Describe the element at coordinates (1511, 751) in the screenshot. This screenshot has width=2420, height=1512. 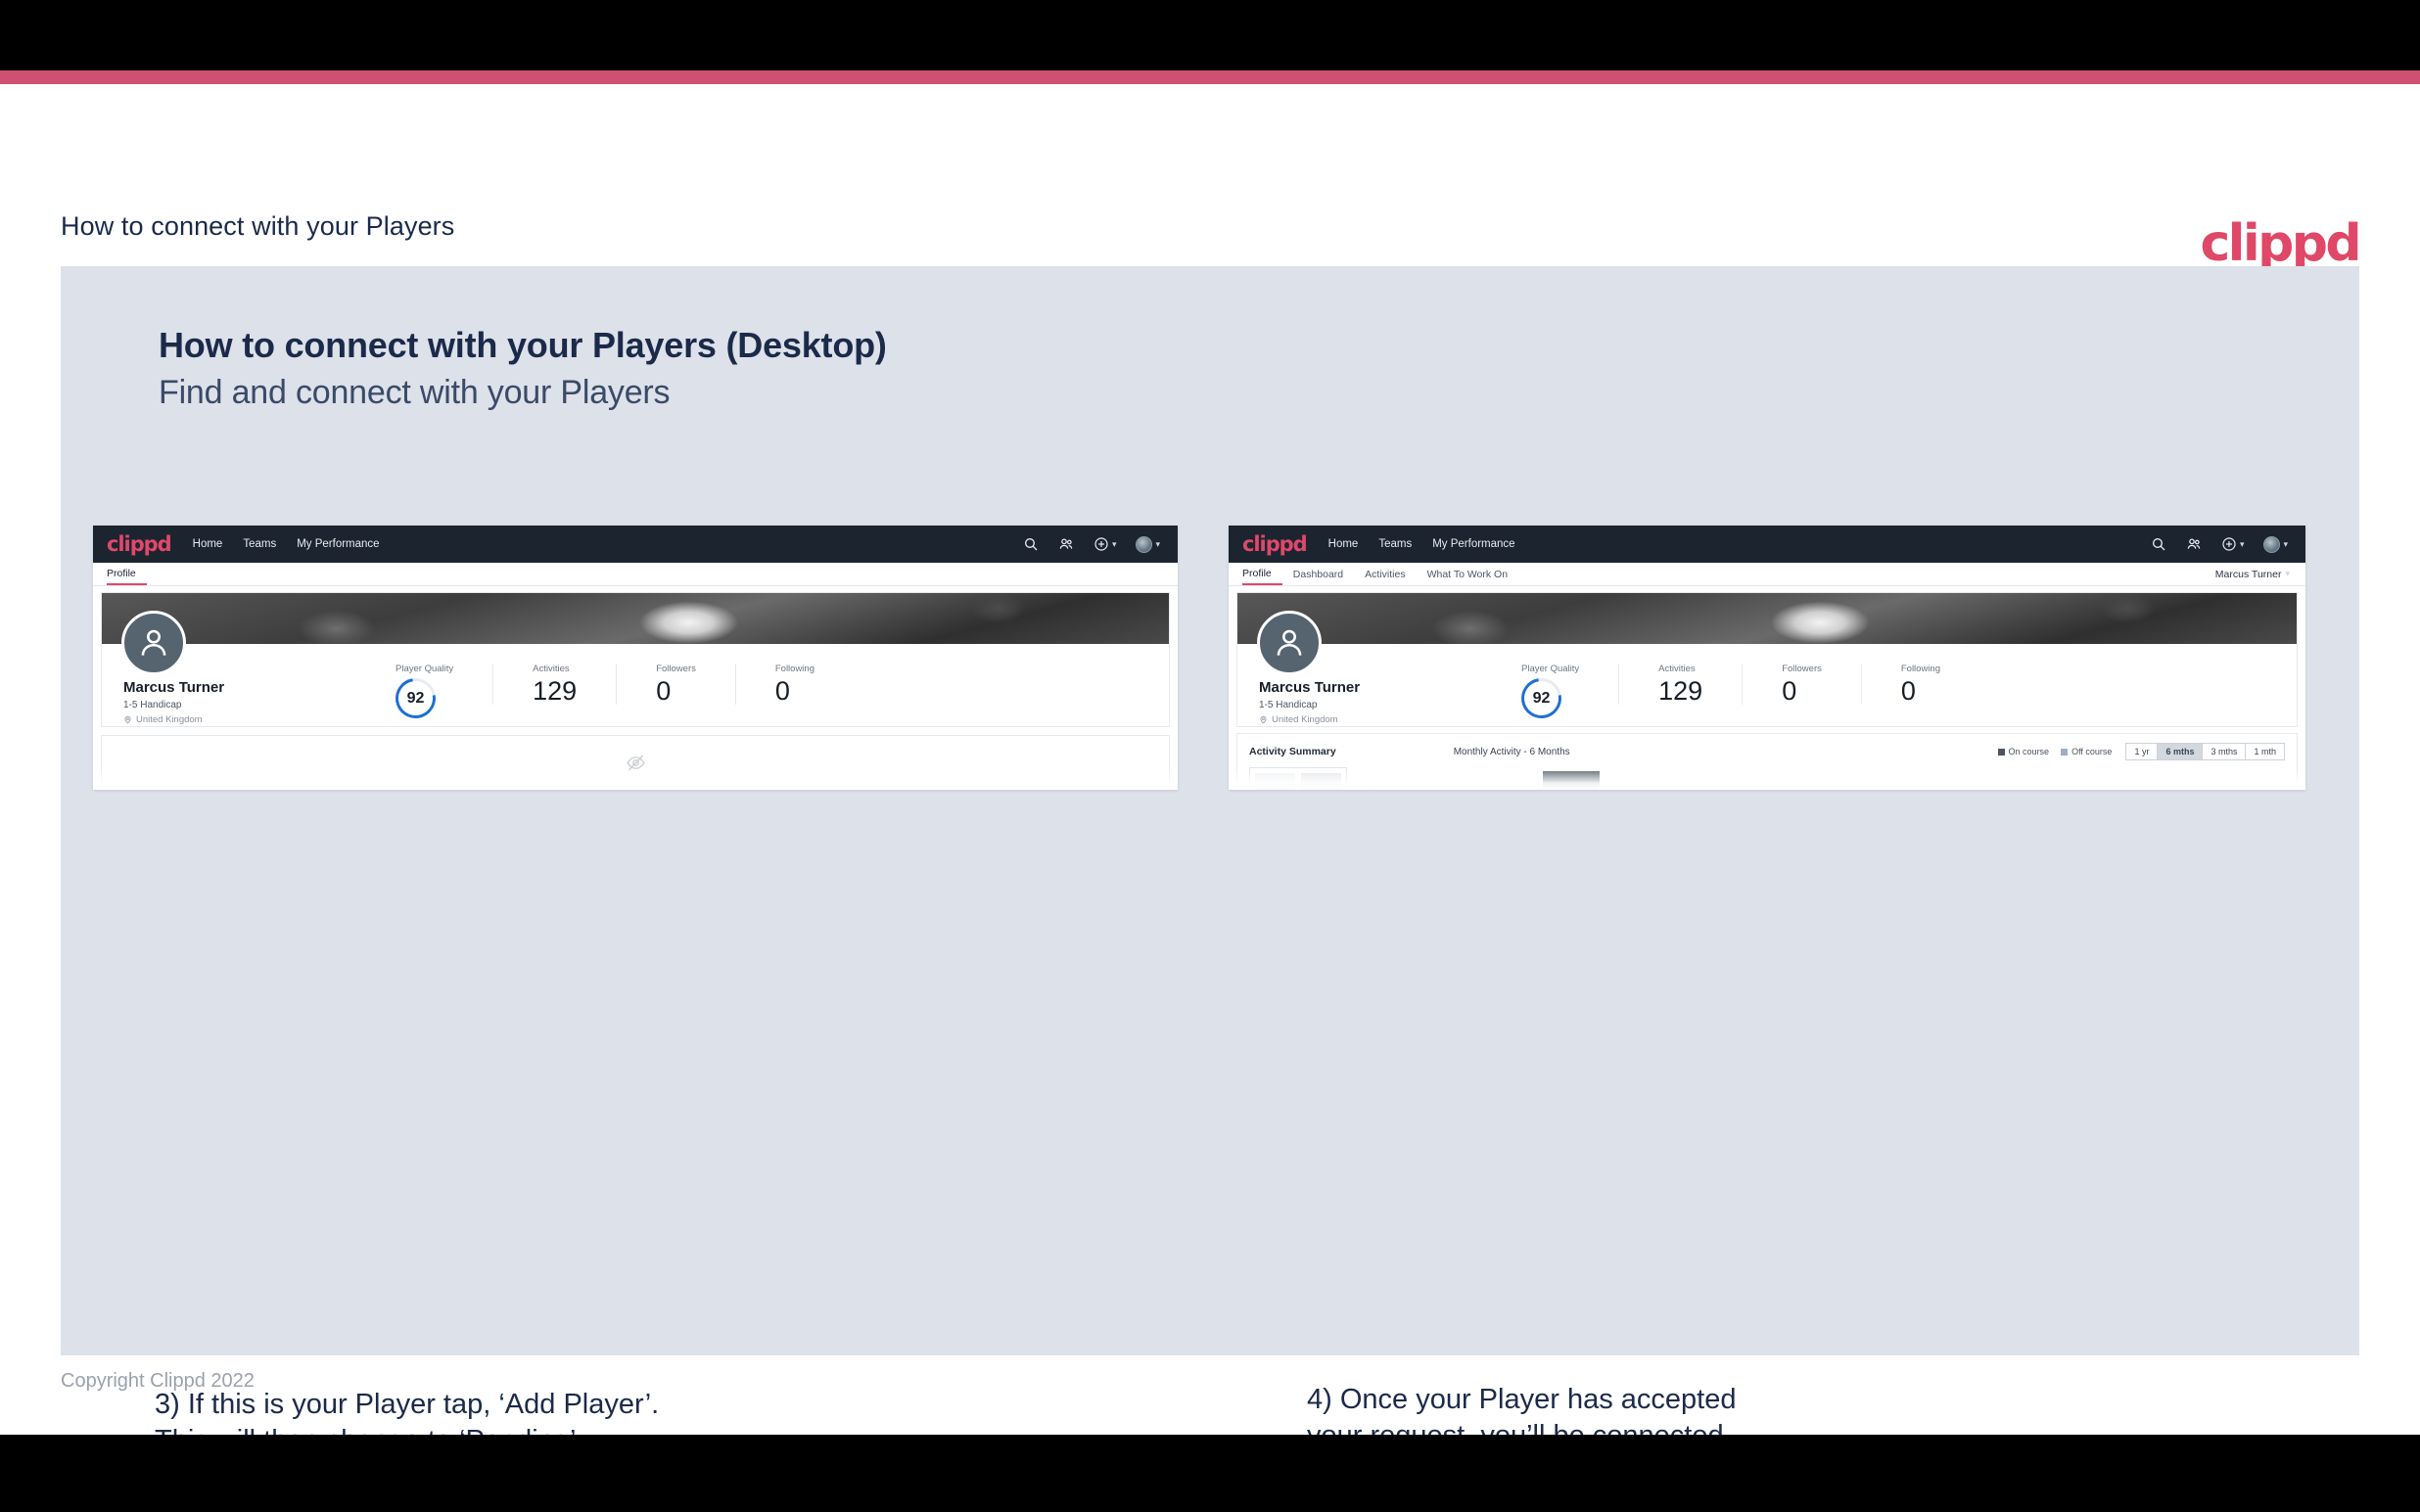
I see `monthly-activity-title: Monthly Activity - 6 Months` at that location.